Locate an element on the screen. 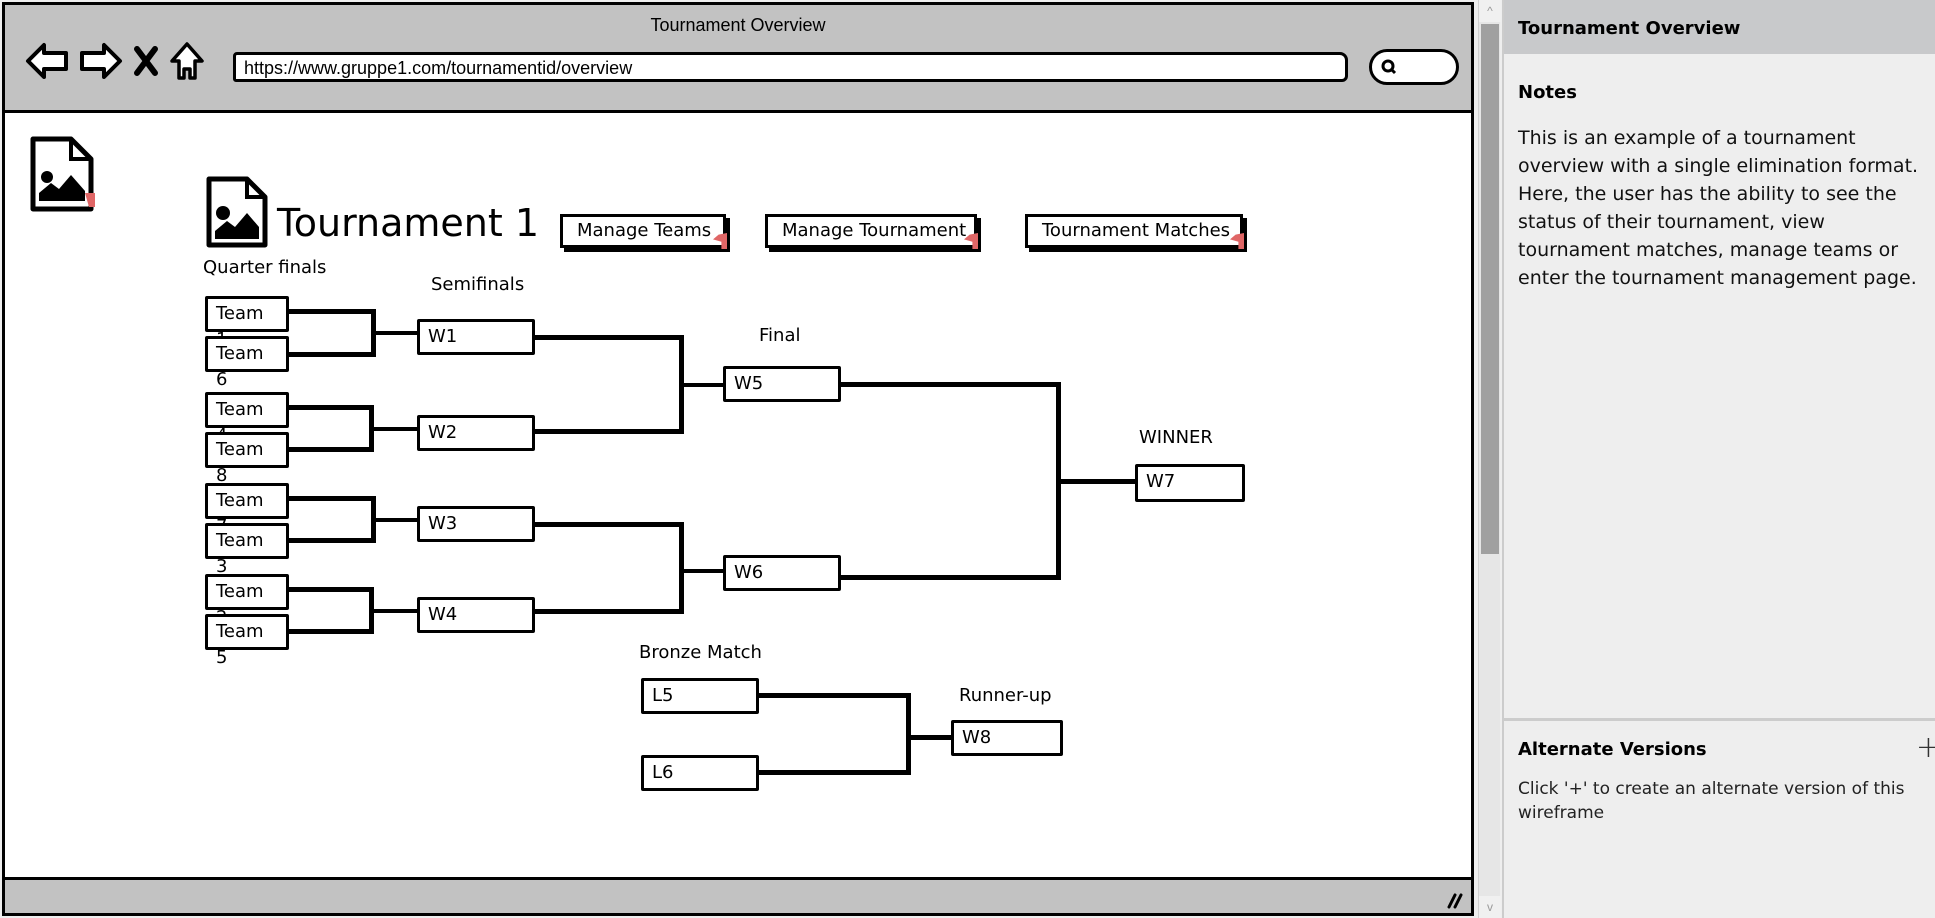 The width and height of the screenshot is (1935, 918). winner-label: WINNER is located at coordinates (1176, 437).